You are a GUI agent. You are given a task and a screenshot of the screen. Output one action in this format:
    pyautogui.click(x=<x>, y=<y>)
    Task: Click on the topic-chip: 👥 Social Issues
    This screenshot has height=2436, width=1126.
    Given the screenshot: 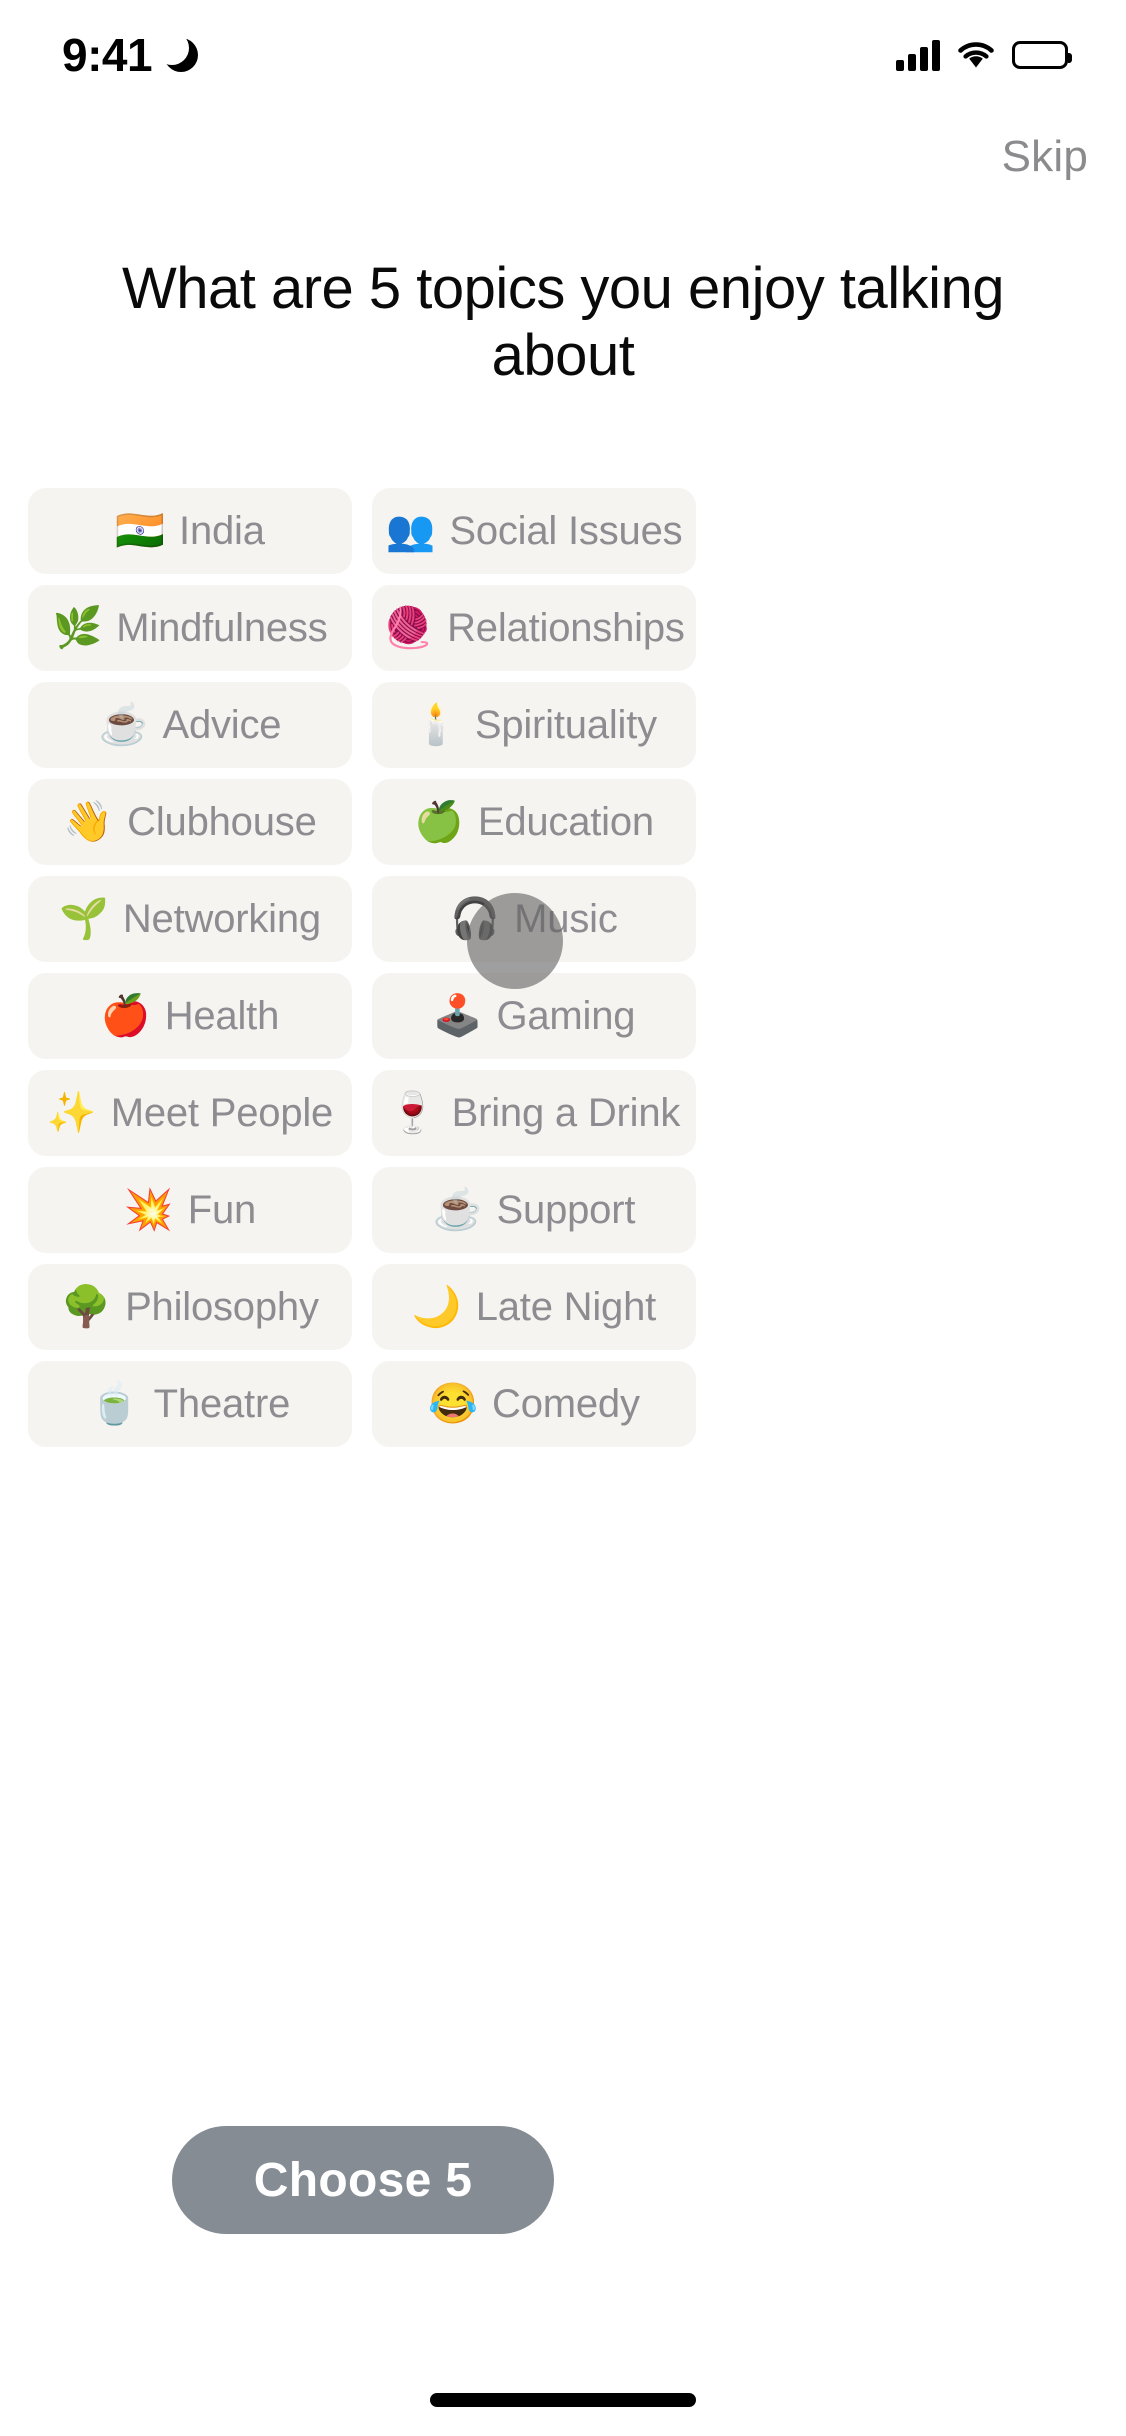 What is the action you would take?
    pyautogui.click(x=534, y=531)
    